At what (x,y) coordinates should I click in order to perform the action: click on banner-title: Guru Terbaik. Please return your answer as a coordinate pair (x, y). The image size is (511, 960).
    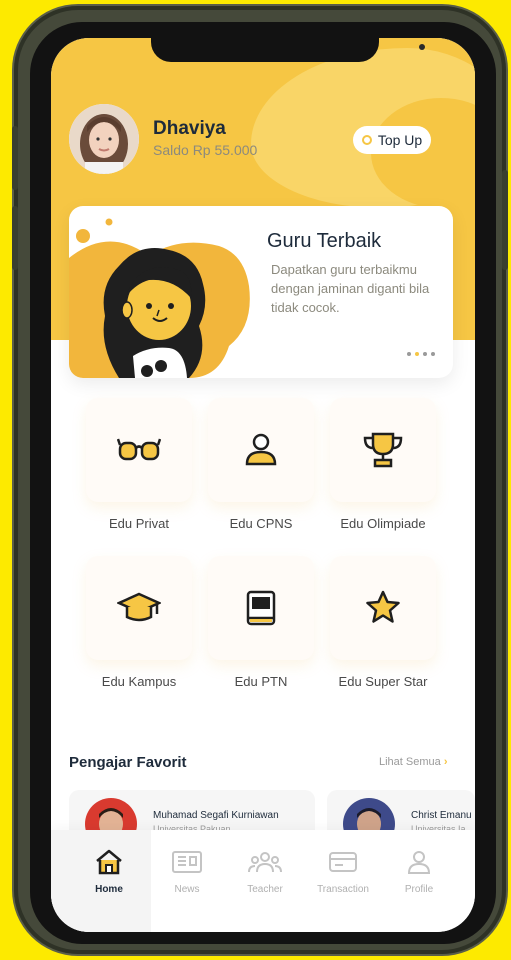
    Looking at the image, I should click on (324, 241).